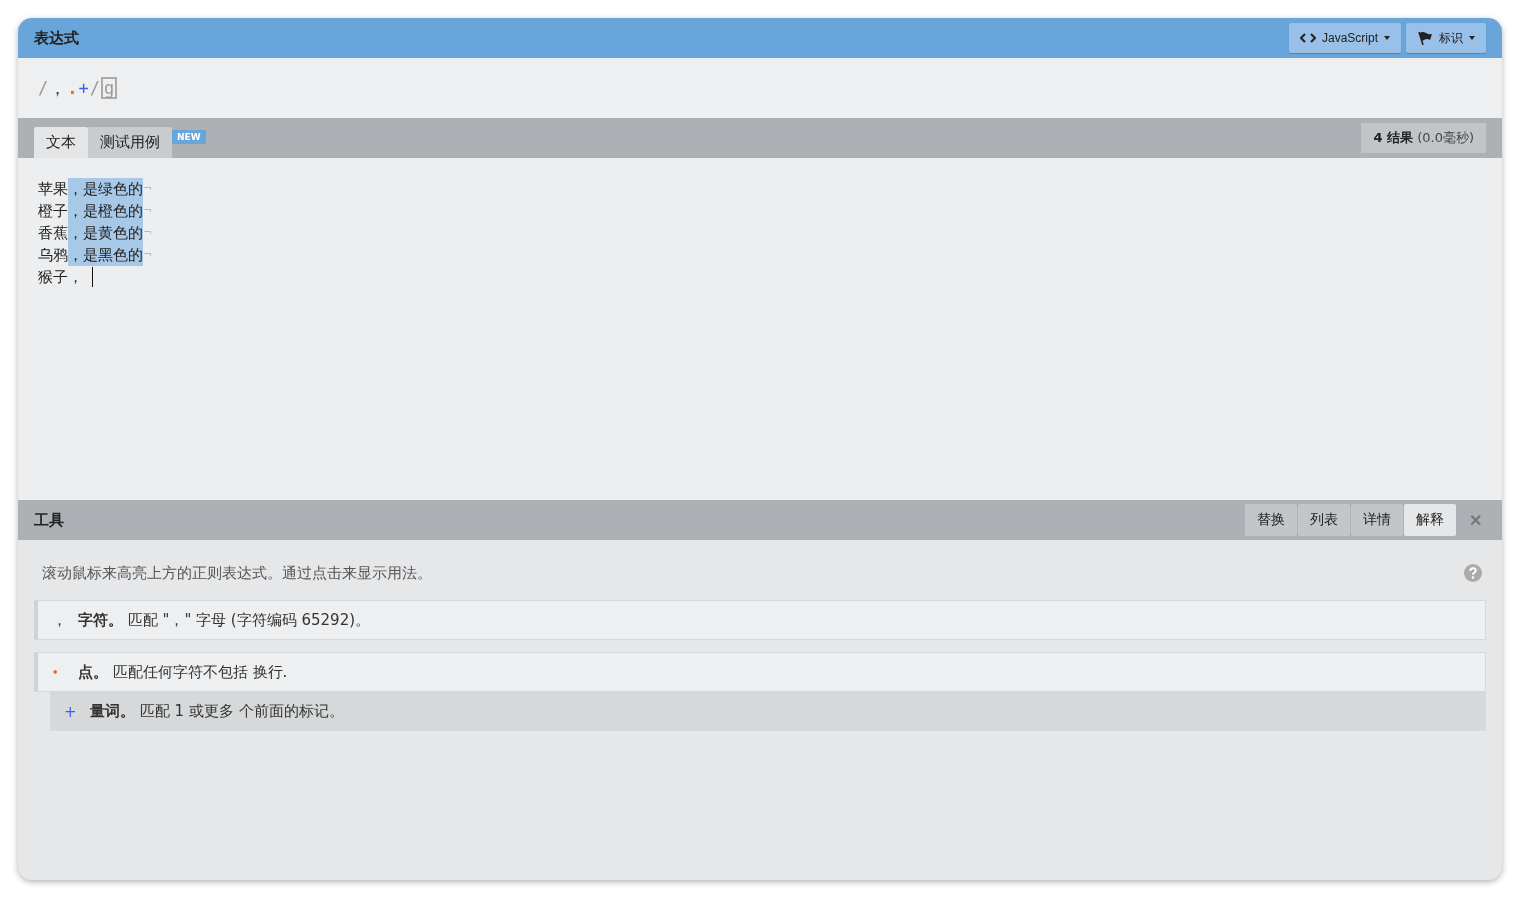 This screenshot has height=899, width=1520. I want to click on language-dropdown: JavaScript, so click(1344, 38).